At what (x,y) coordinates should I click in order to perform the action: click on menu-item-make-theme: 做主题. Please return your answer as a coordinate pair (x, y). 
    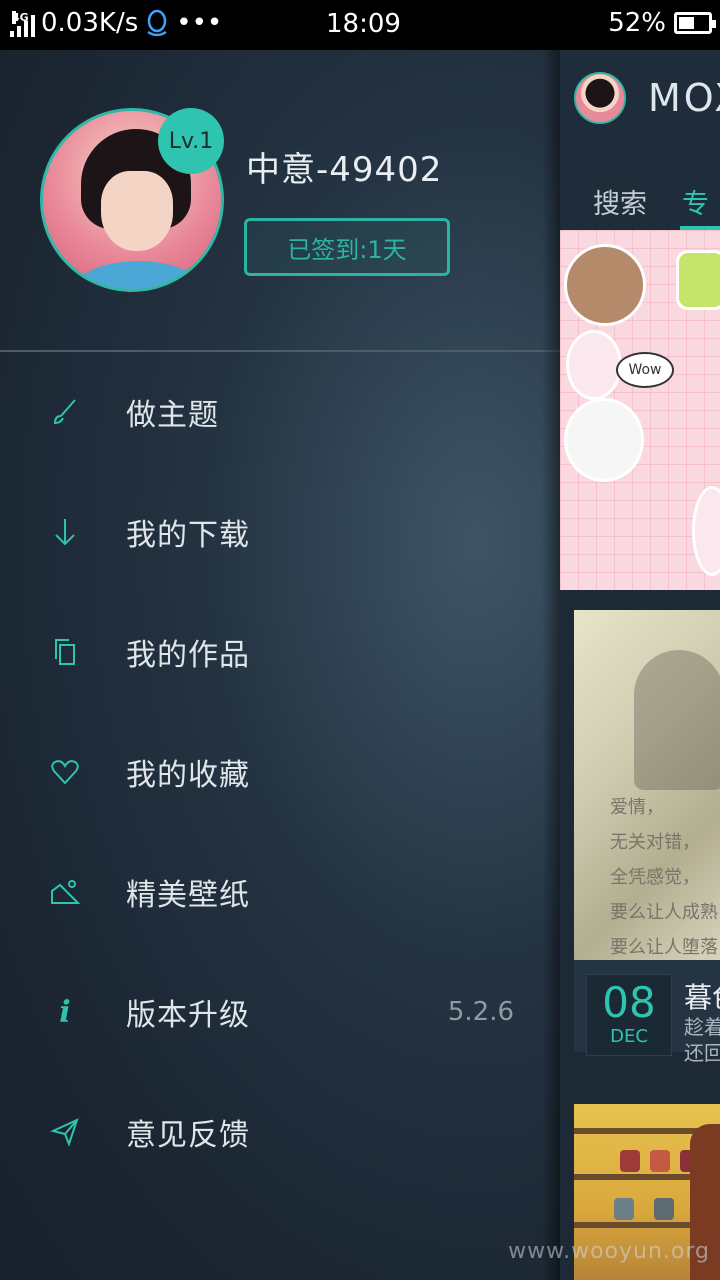
    Looking at the image, I should click on (280, 412).